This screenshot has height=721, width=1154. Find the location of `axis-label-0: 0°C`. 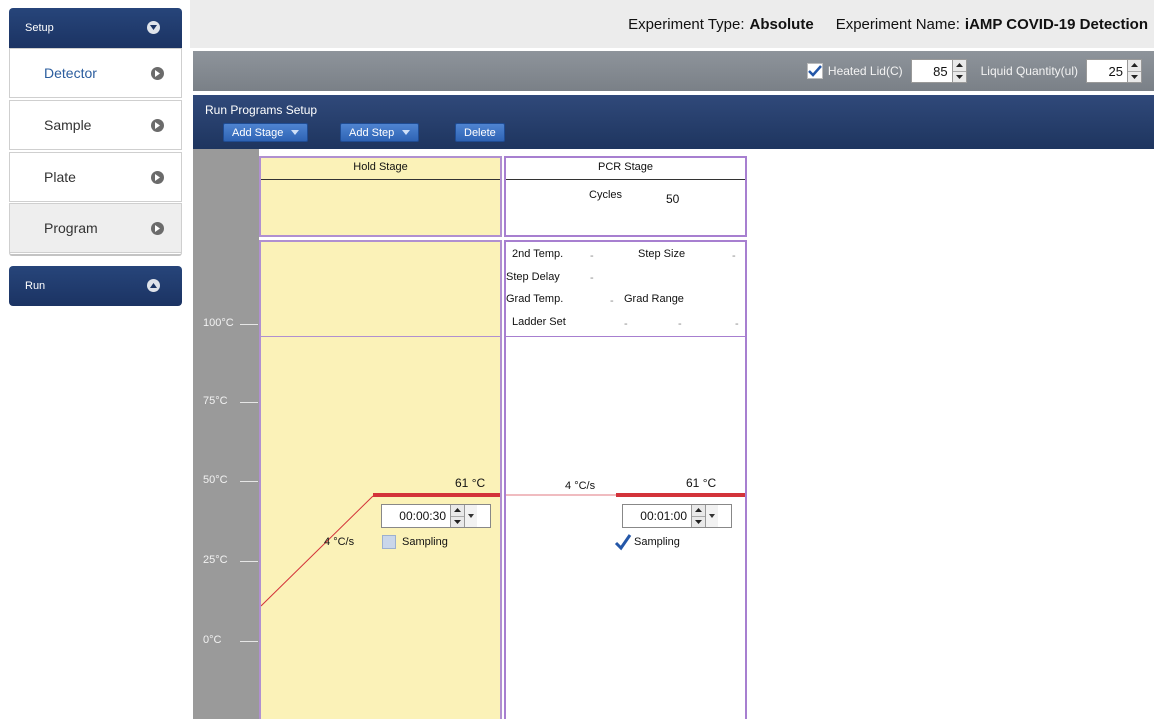

axis-label-0: 0°C is located at coordinates (212, 640).